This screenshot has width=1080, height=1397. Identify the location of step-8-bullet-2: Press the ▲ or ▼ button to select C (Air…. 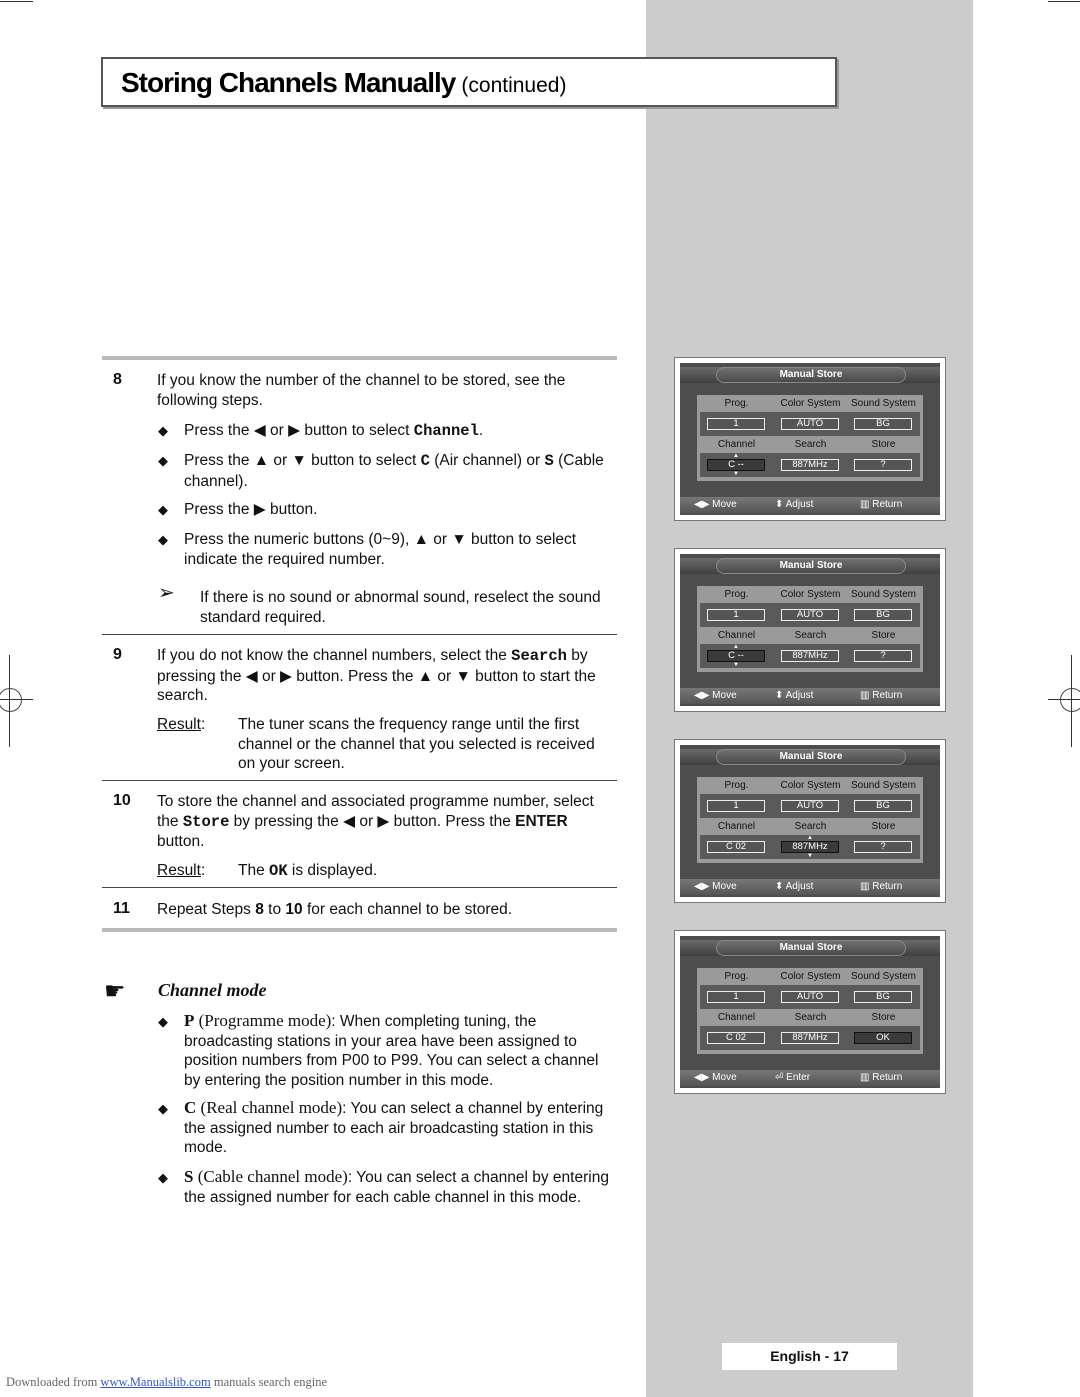
(394, 471).